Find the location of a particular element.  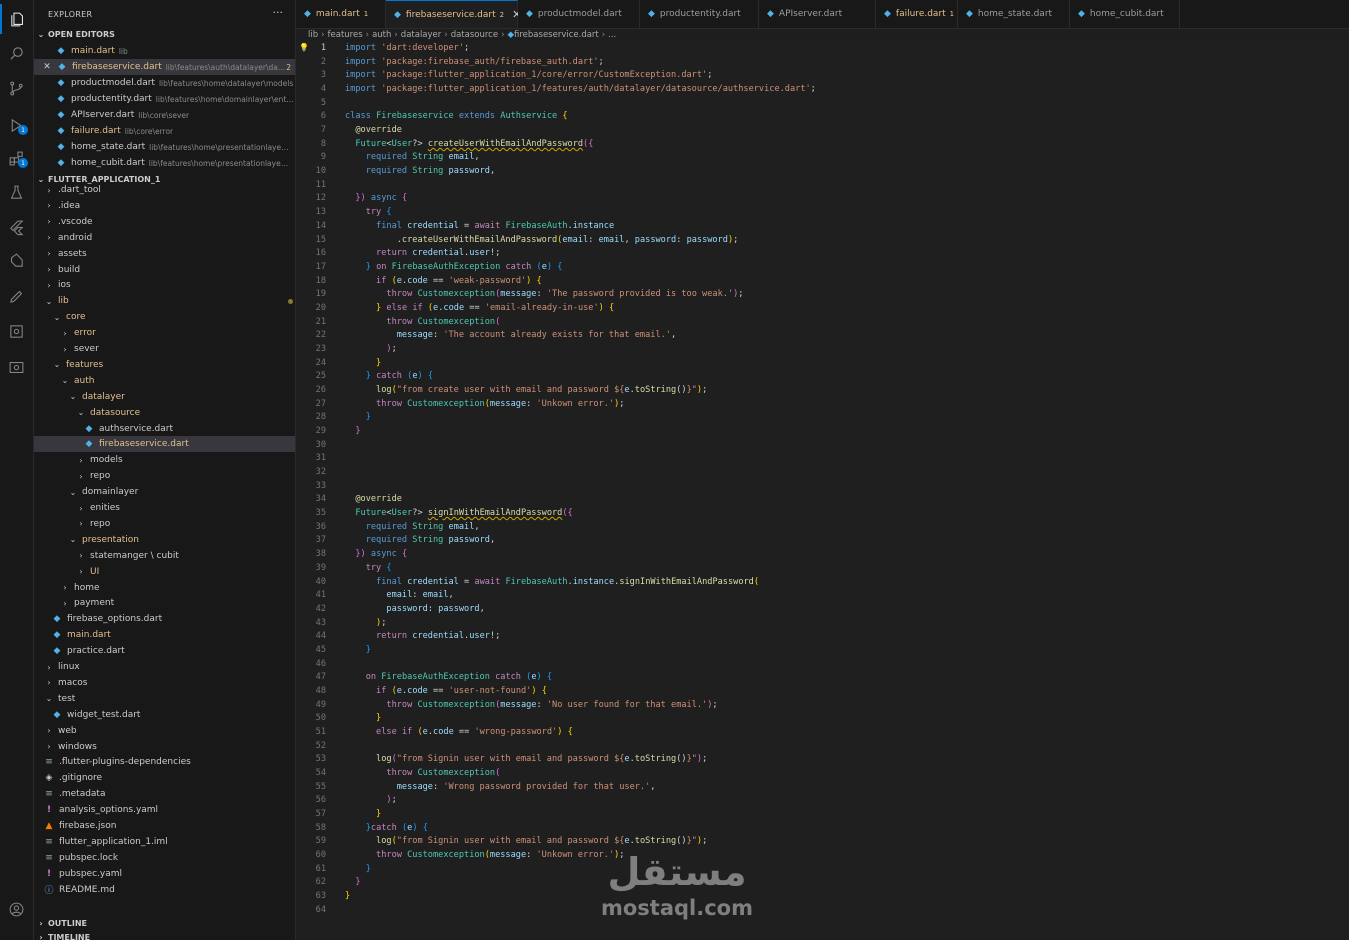

timeline-section: › TIMELINE is located at coordinates (164, 935).